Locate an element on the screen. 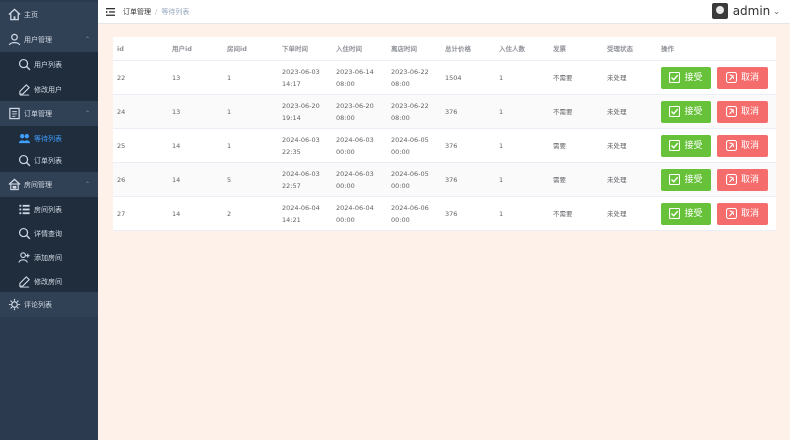  sidebar-item-user-list: 用户列表 is located at coordinates (49, 64).